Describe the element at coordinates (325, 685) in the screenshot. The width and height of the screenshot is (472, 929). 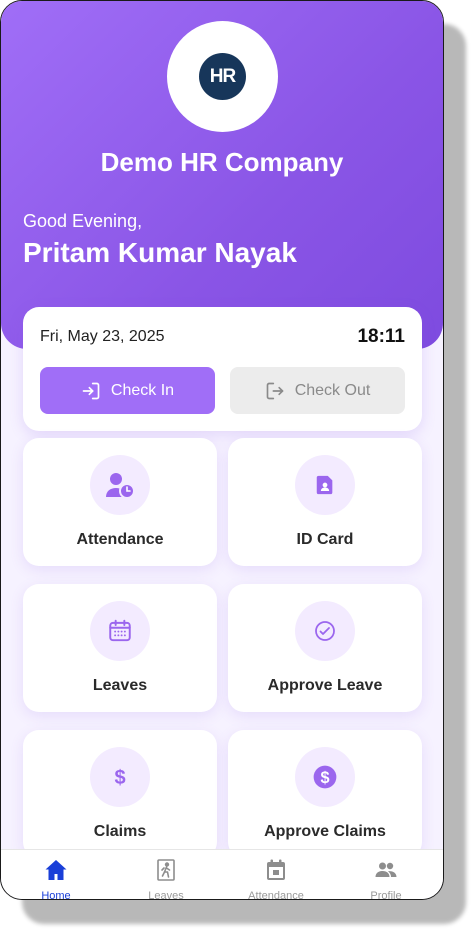
I see `tile-label: Approve Leave` at that location.